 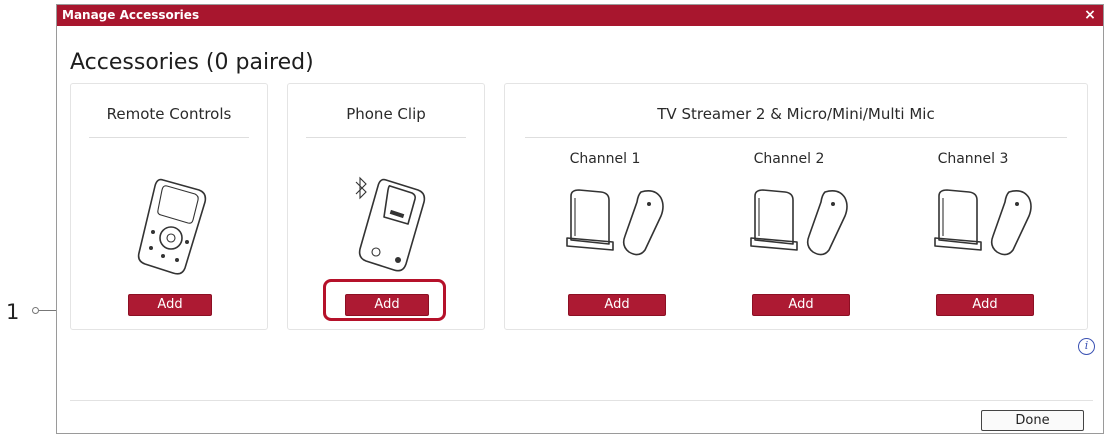 What do you see at coordinates (384, 300) in the screenshot?
I see `callout-highlight-box` at bounding box center [384, 300].